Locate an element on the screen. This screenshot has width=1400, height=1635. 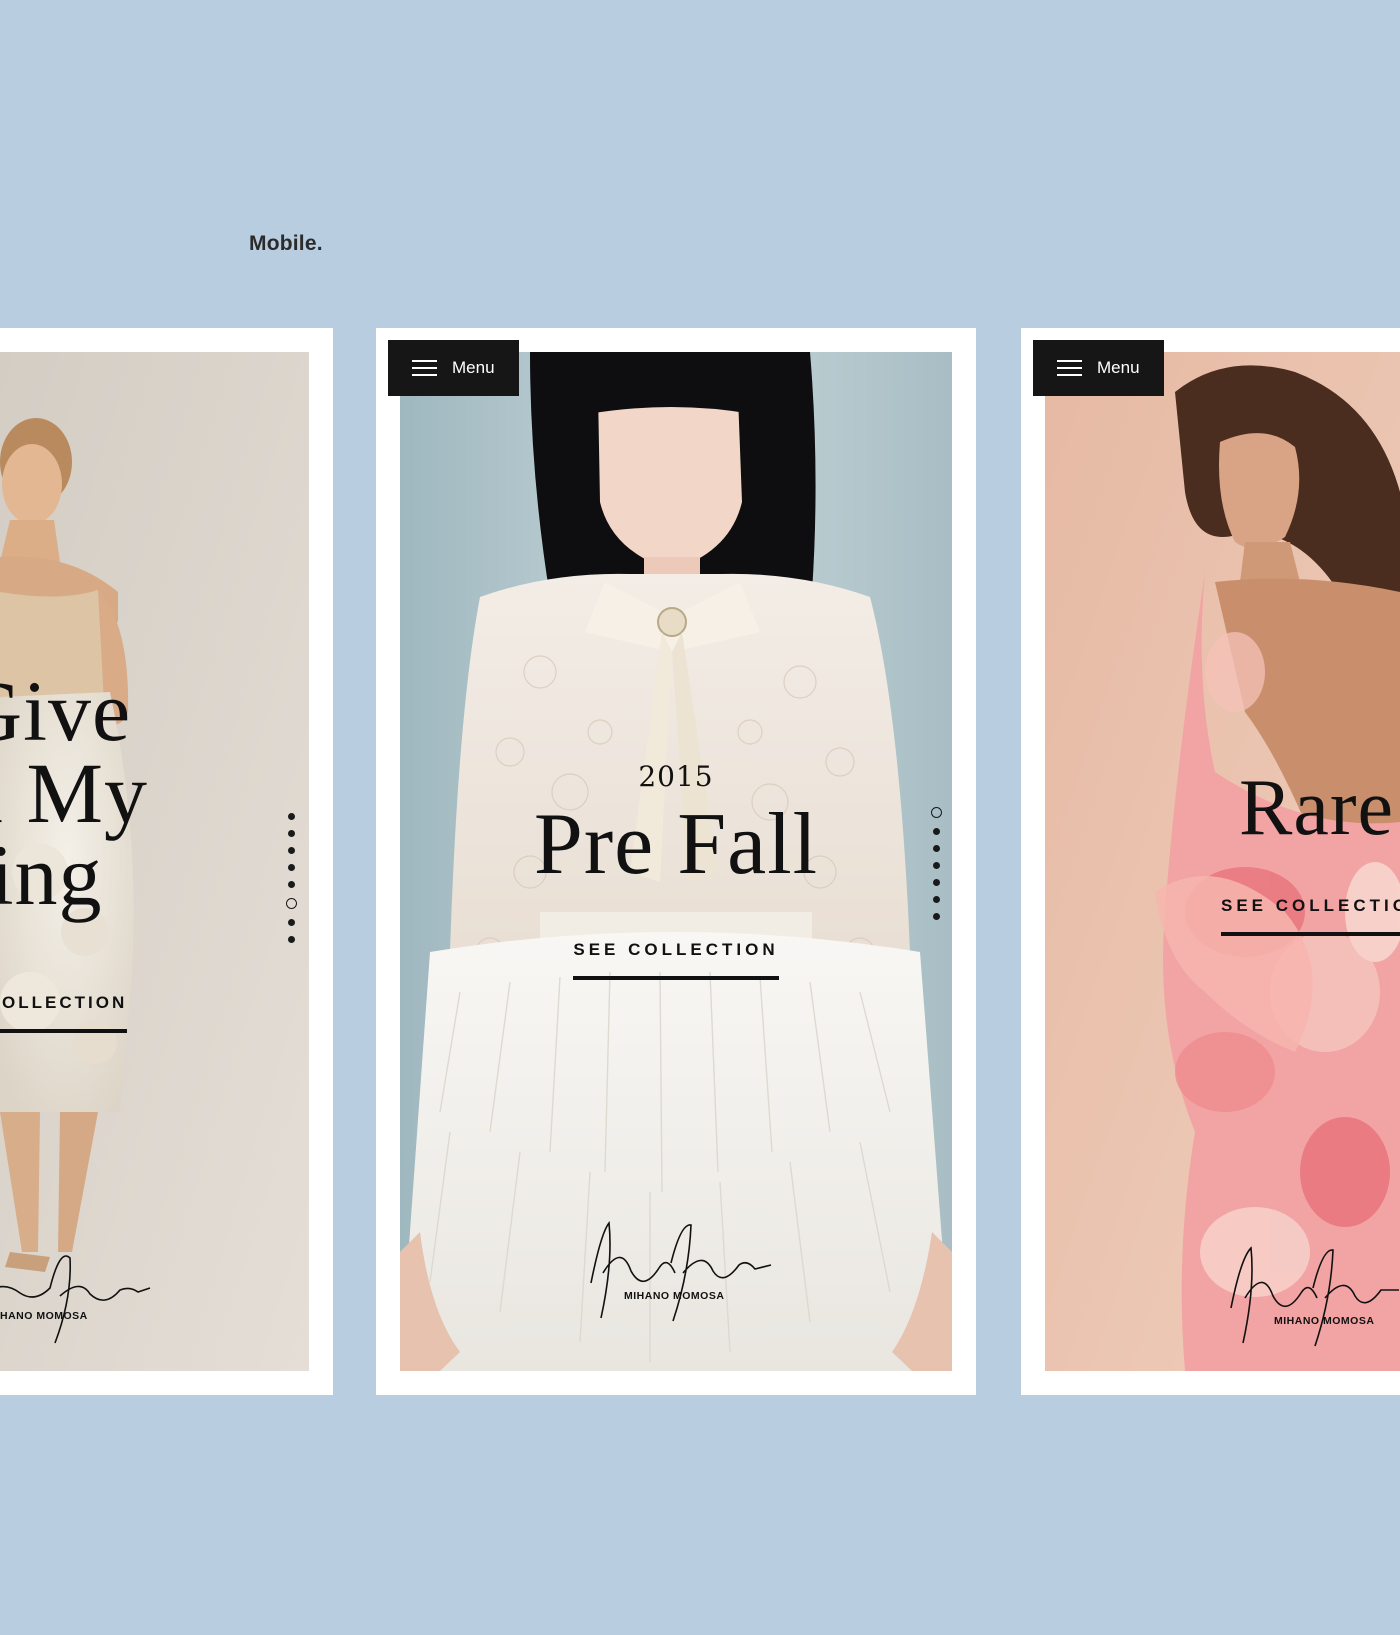
hero-title-line-1: Give is located at coordinates (66, 711).